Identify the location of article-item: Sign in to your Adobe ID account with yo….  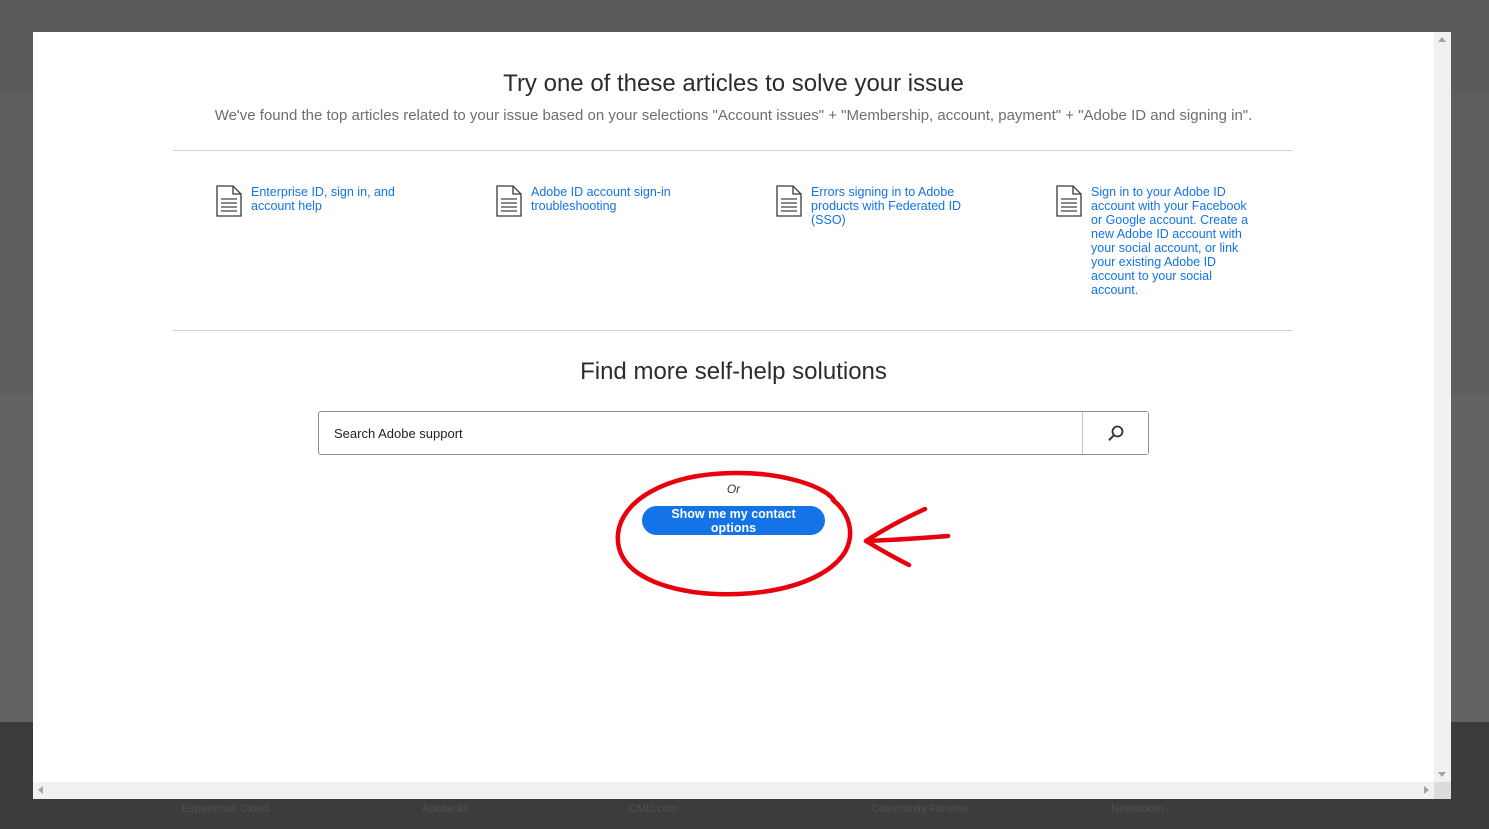
(1155, 241).